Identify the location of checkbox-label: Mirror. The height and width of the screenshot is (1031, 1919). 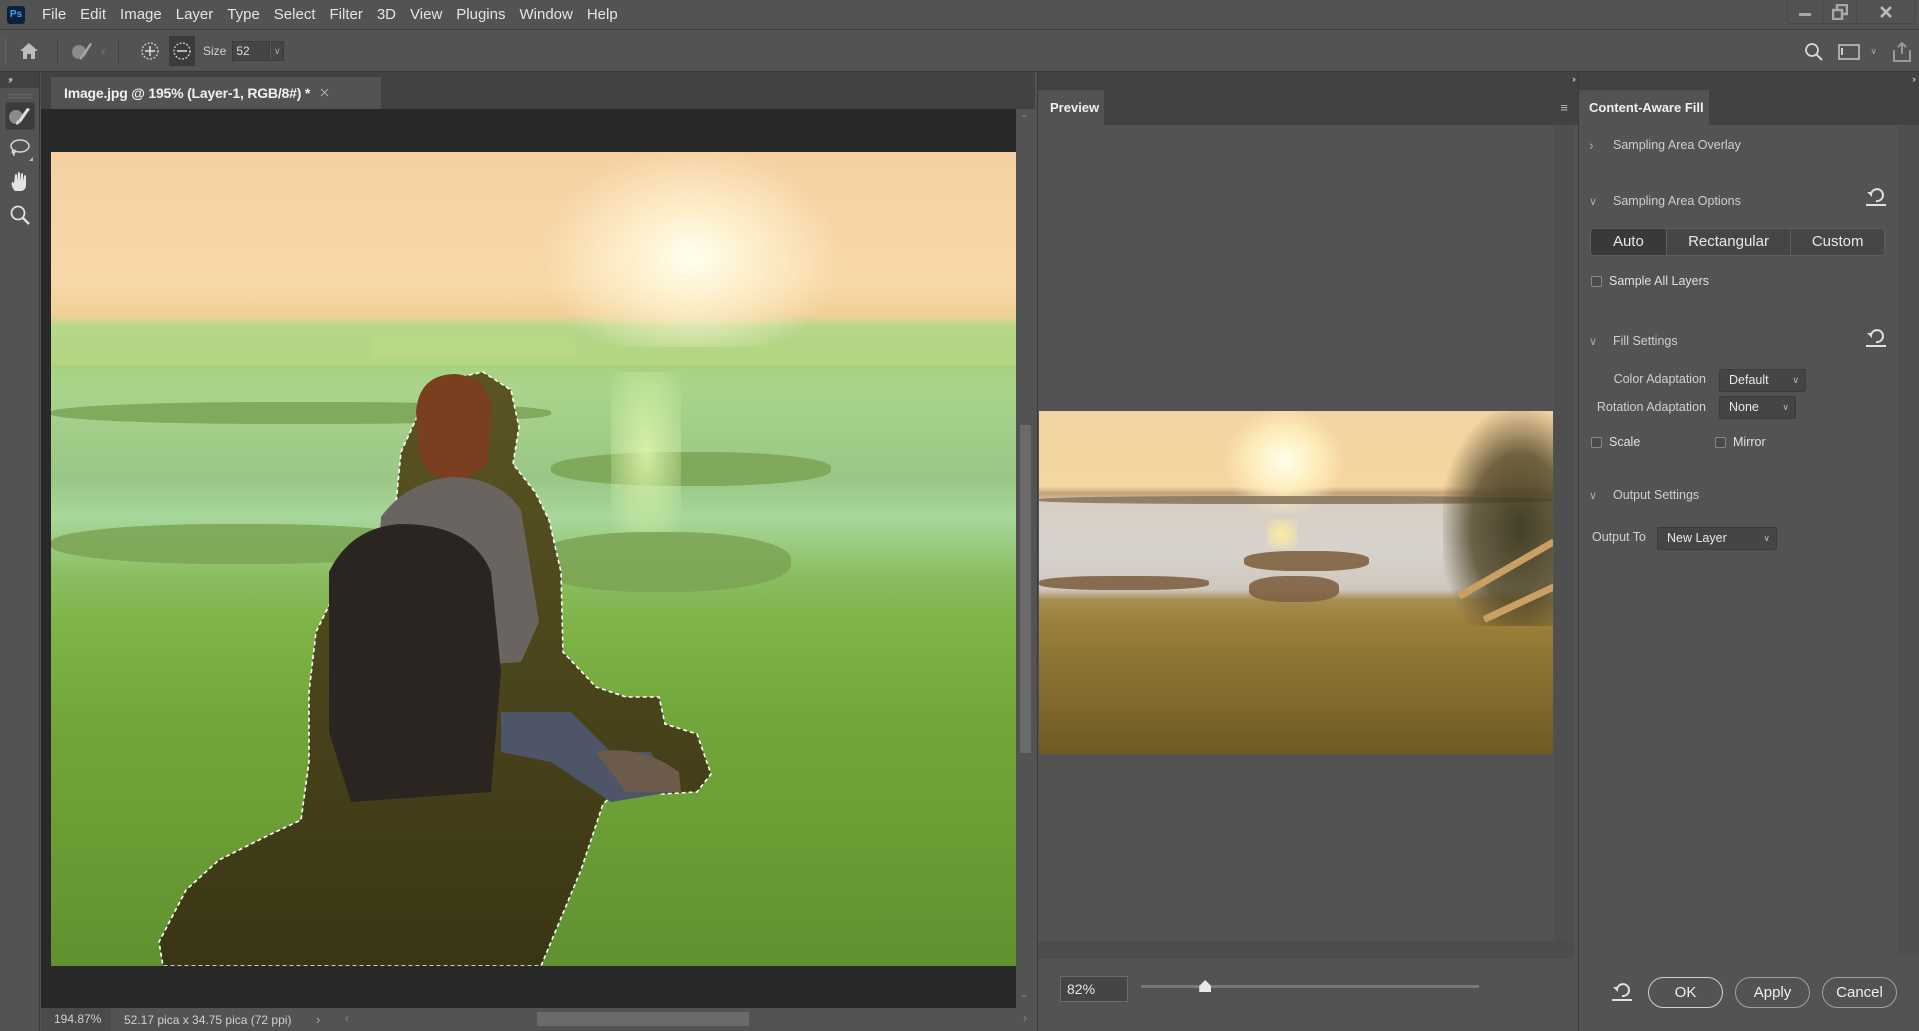
(1749, 442).